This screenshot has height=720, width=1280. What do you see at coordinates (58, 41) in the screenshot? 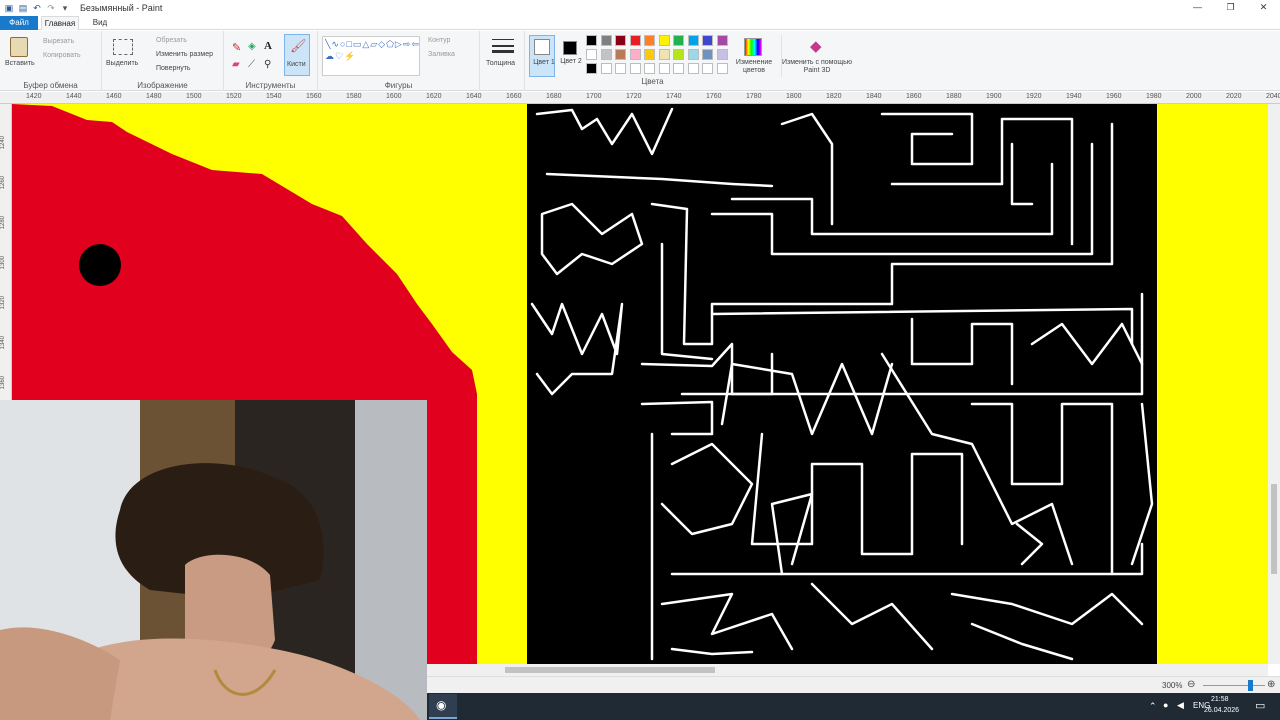
I see `cut-button: Вырезать` at bounding box center [58, 41].